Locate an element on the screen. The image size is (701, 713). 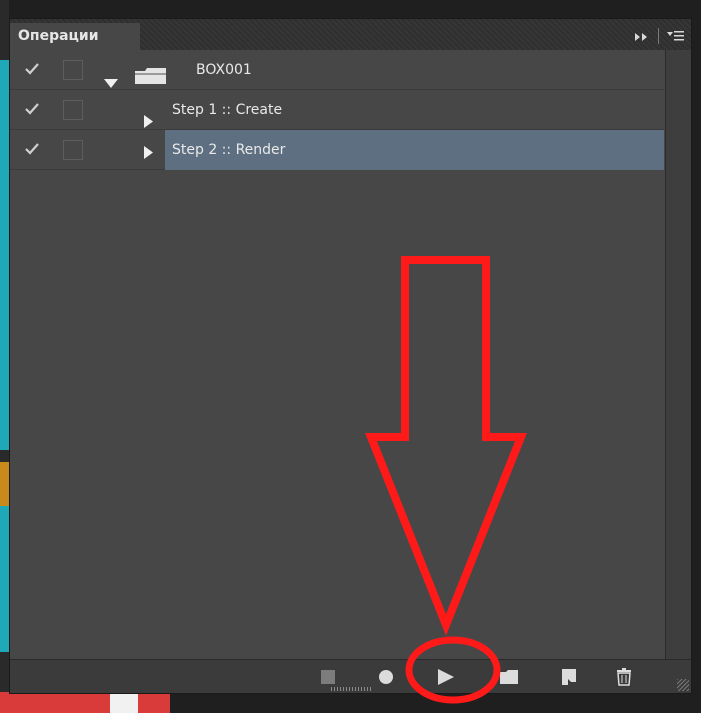
panel-controls is located at coordinates (659, 36).